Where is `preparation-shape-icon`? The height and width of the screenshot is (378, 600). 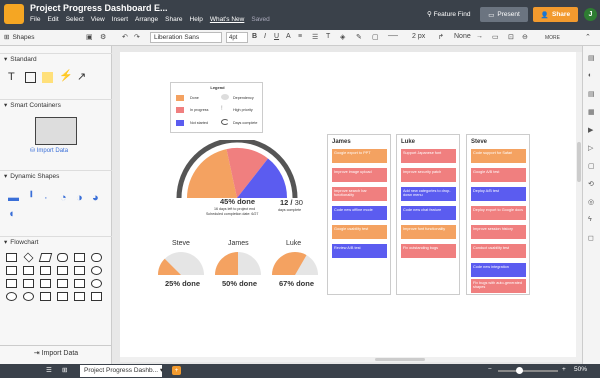 preparation-shape-icon is located at coordinates (45, 270).